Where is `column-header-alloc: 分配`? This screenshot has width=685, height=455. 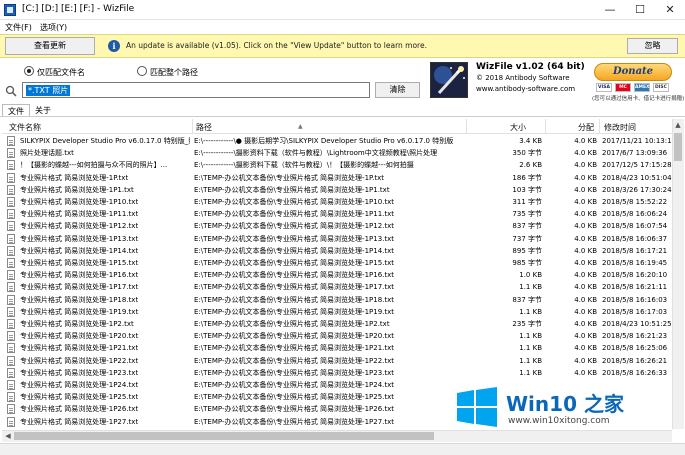
column-header-alloc: 分配 is located at coordinates (586, 127).